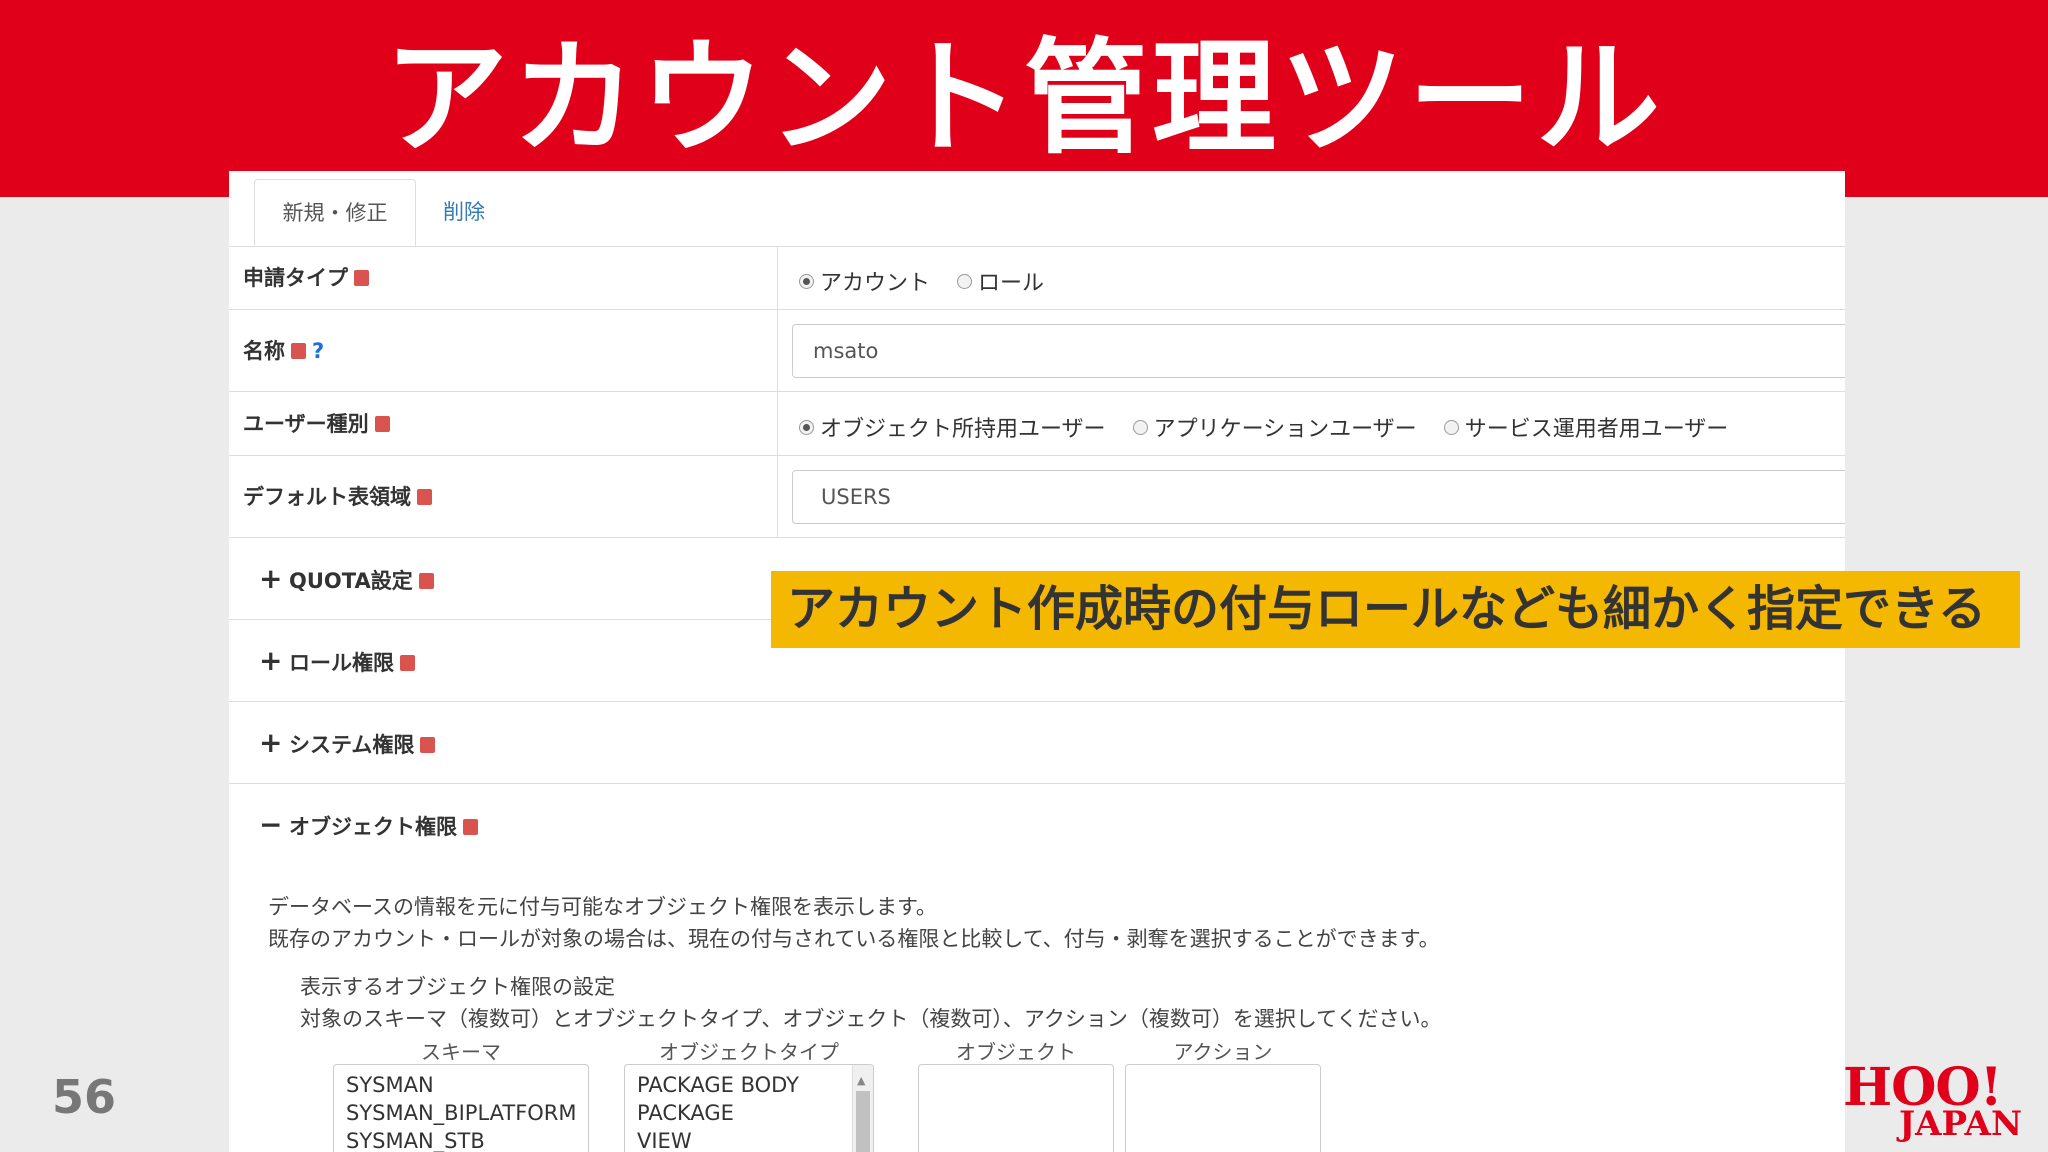 The image size is (2048, 1152). I want to click on request-type-radio-group: アカウント ロール, so click(931, 281).